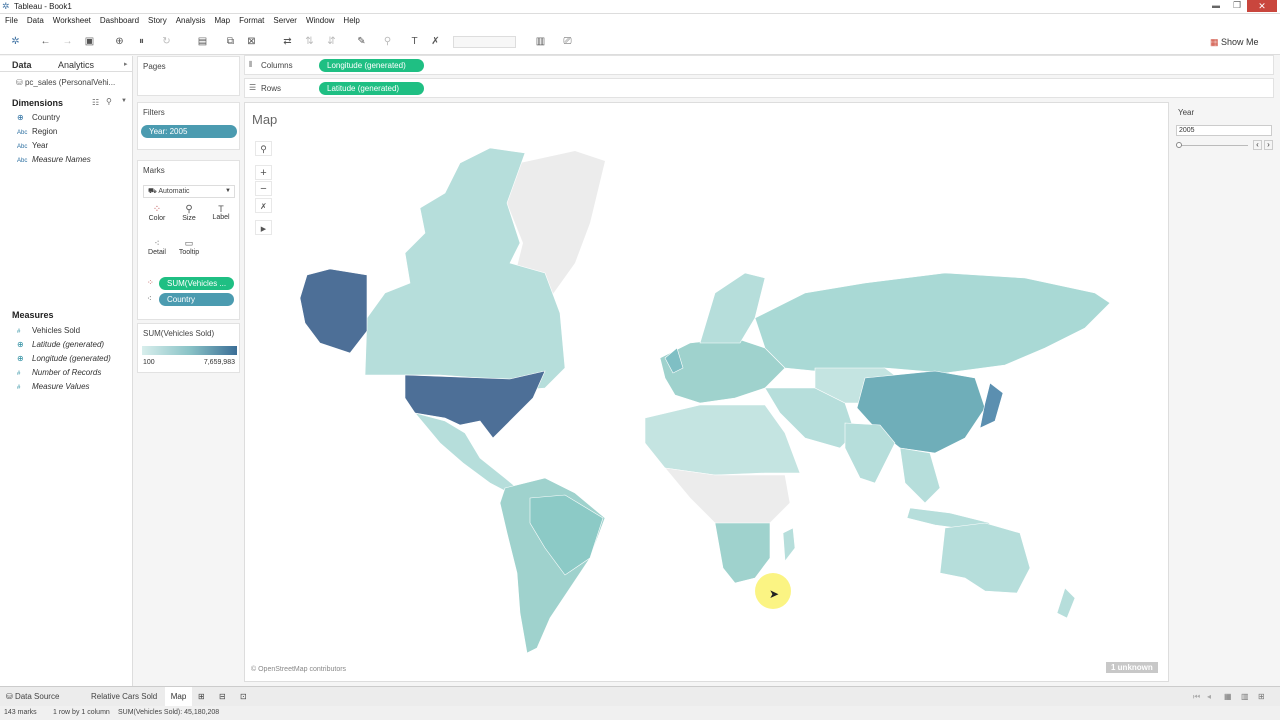 The height and width of the screenshot is (720, 1280). I want to click on color-icon: ⁘, so click(157, 209).